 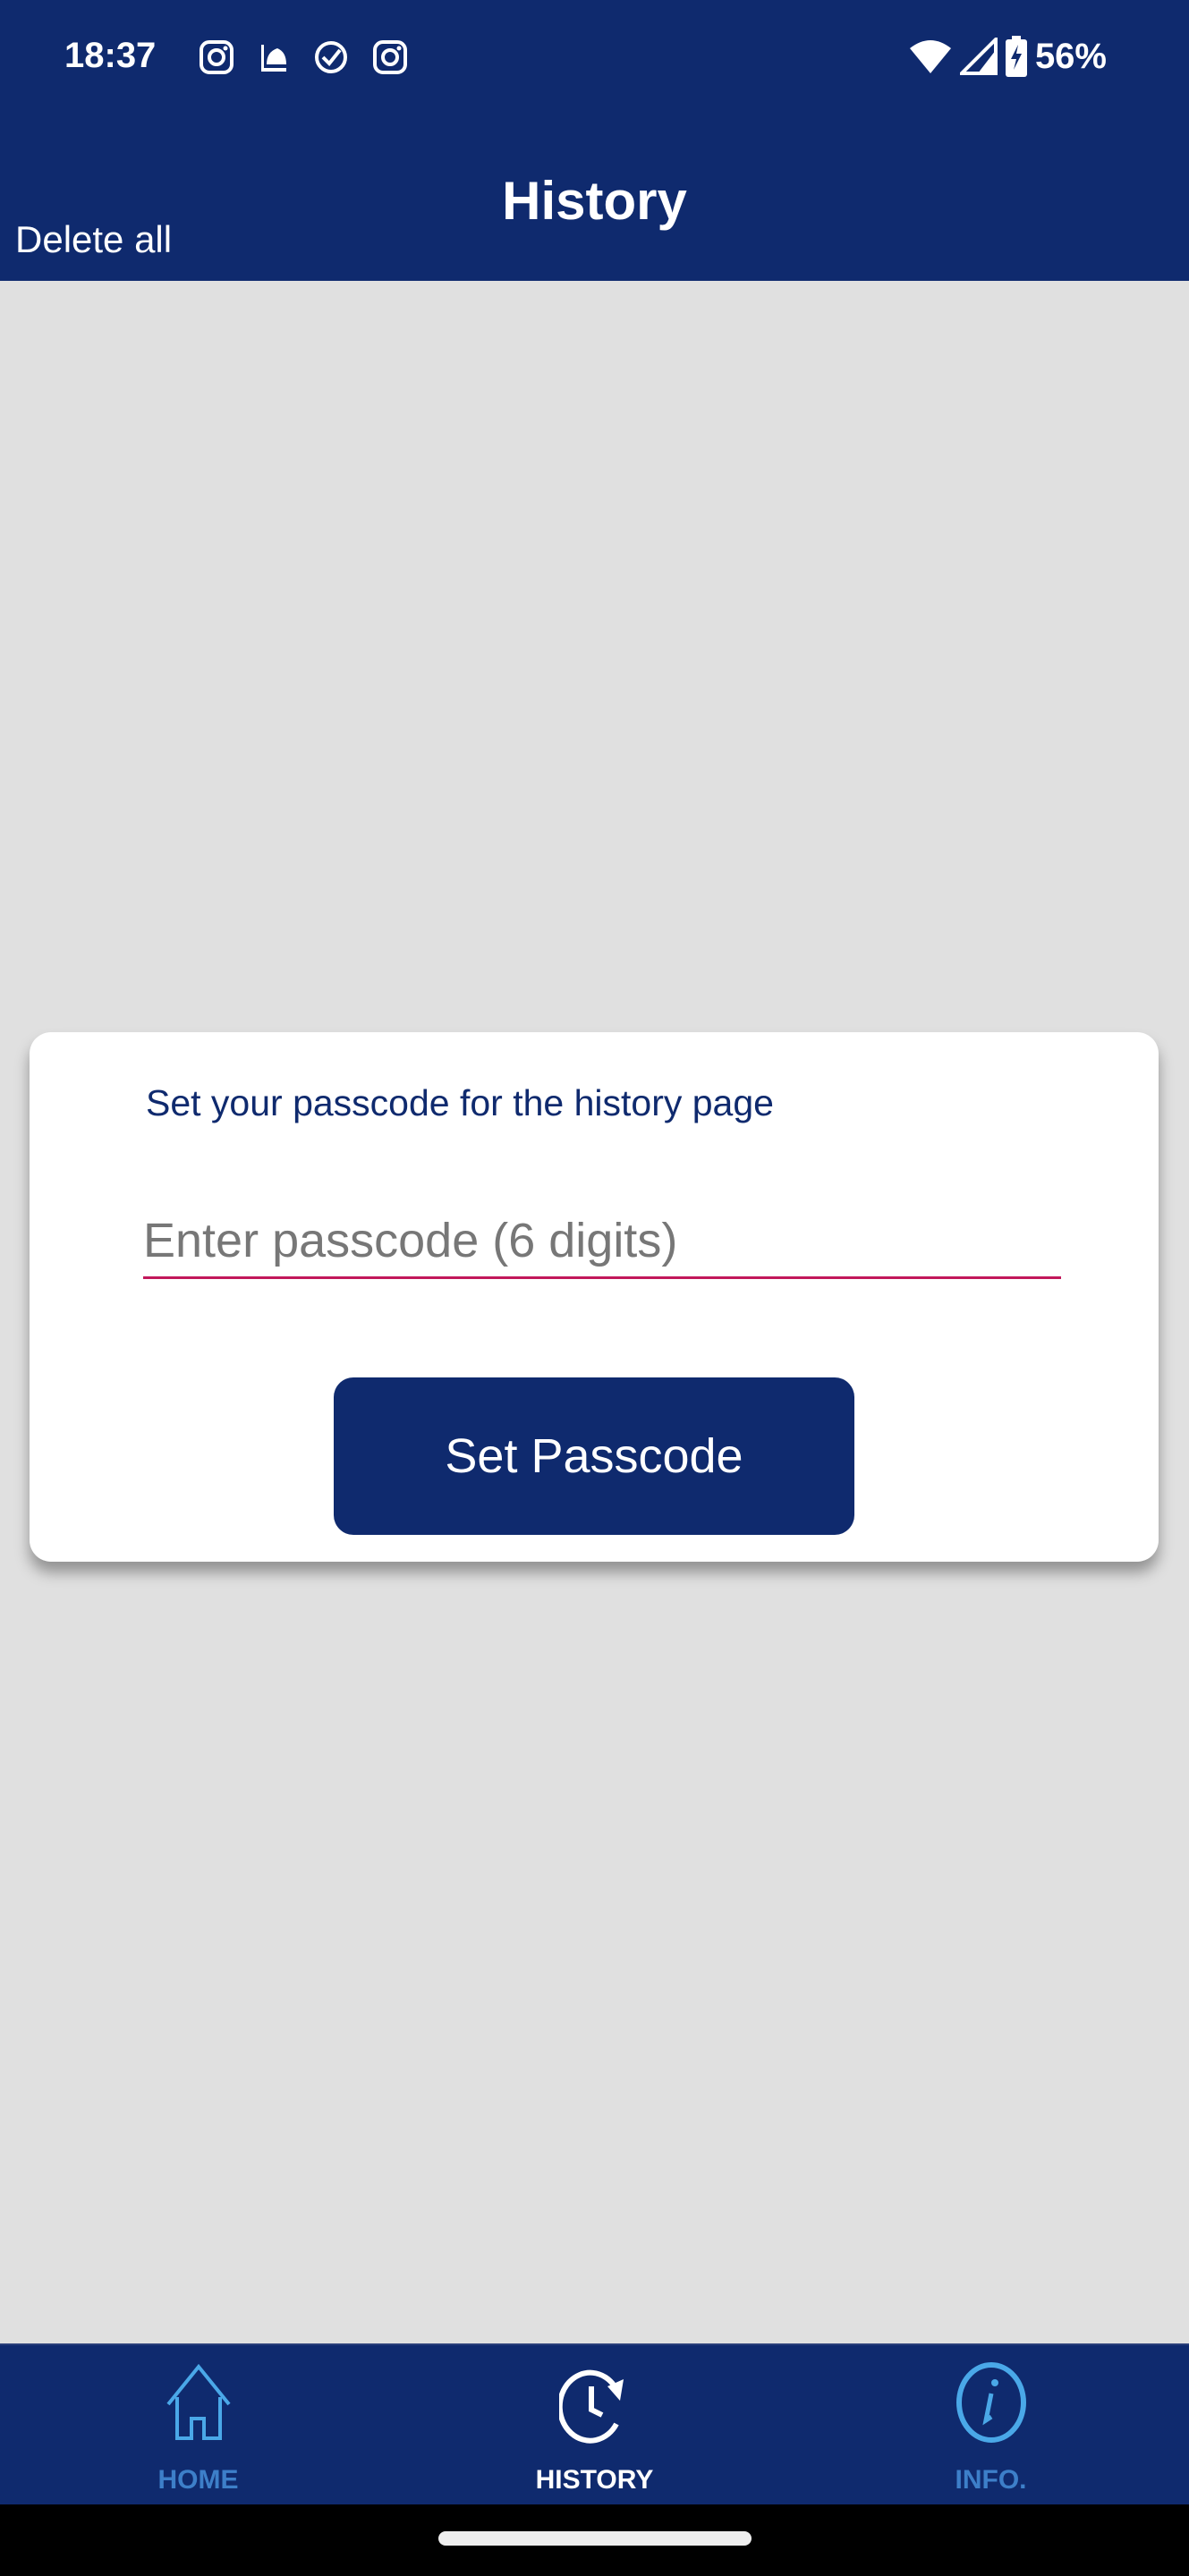 I want to click on nav-item-info: INFO., so click(x=991, y=2424).